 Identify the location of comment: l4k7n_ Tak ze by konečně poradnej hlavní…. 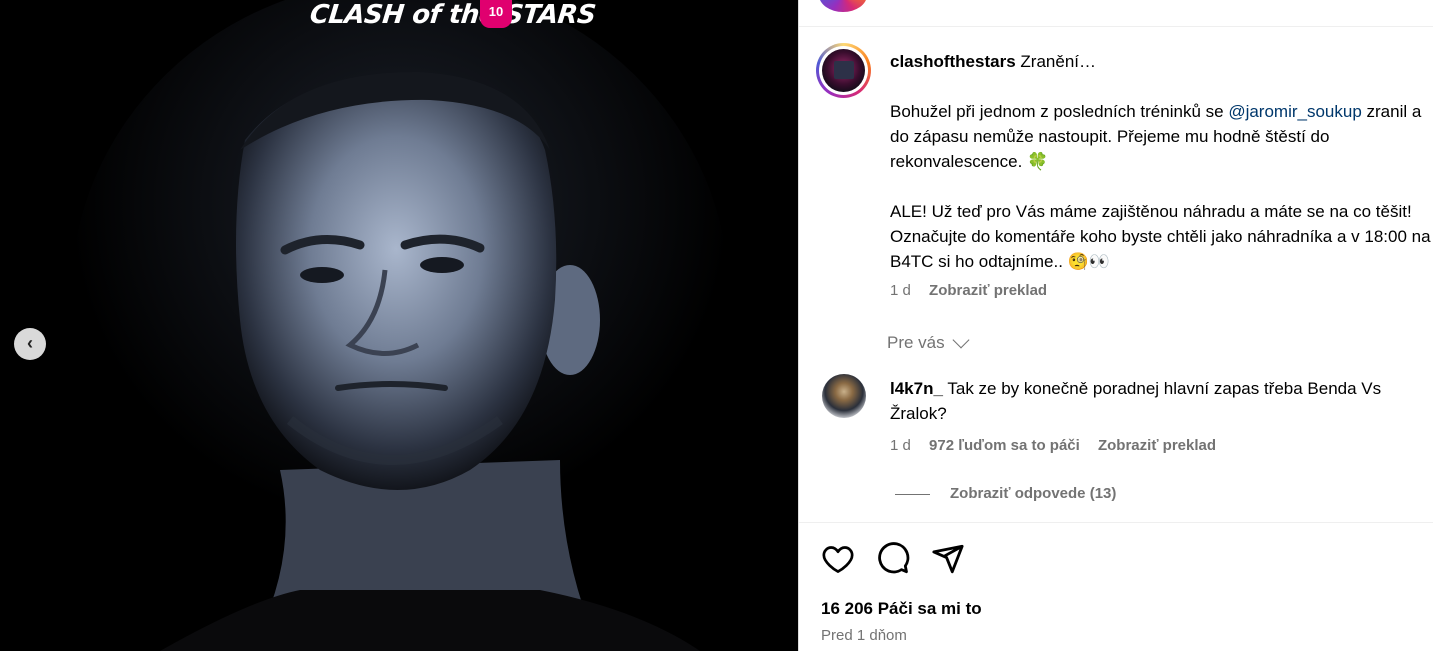
(1160, 401).